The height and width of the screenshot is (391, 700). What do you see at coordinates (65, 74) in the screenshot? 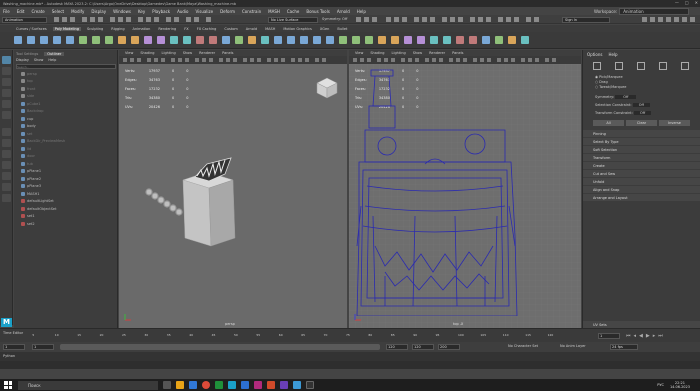
I see `outliner-item: persp` at bounding box center [65, 74].